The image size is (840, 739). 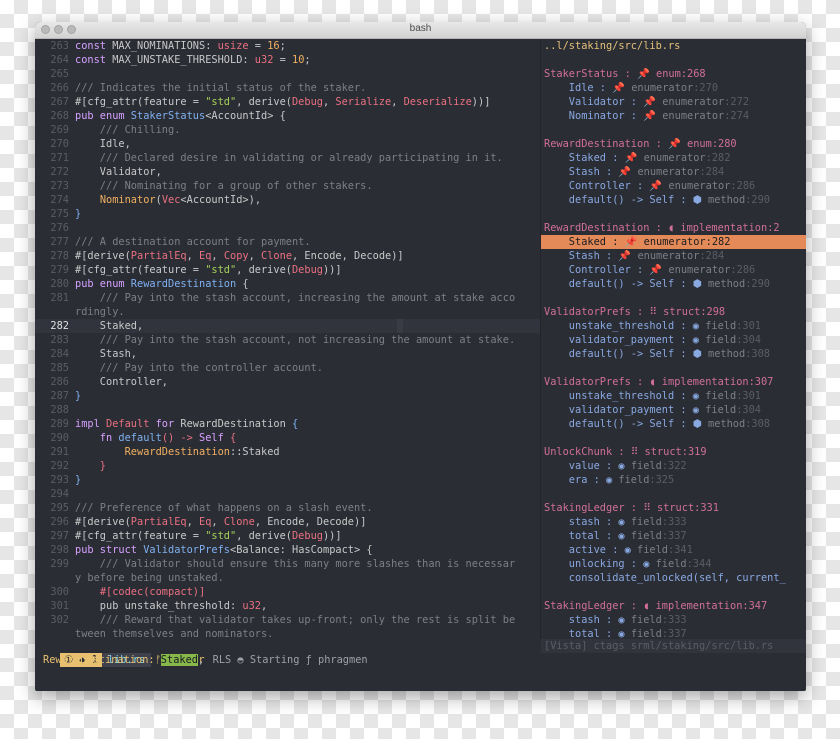 I want to click on tag-scope: StakingLedger : ⠿ struct:331, so click(x=673, y=508).